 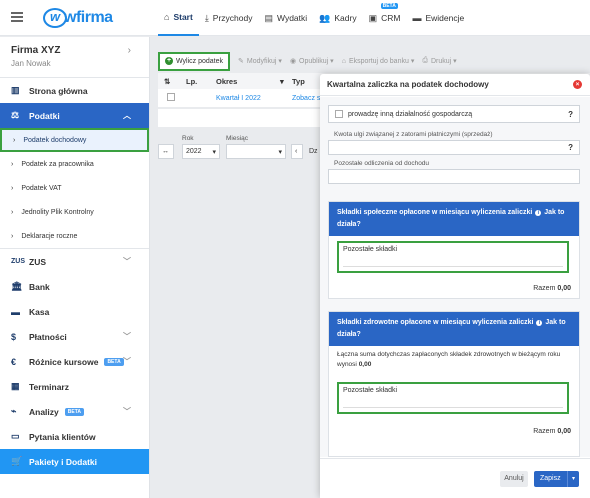 What do you see at coordinates (454, 176) in the screenshot?
I see `odliczenia-input` at bounding box center [454, 176].